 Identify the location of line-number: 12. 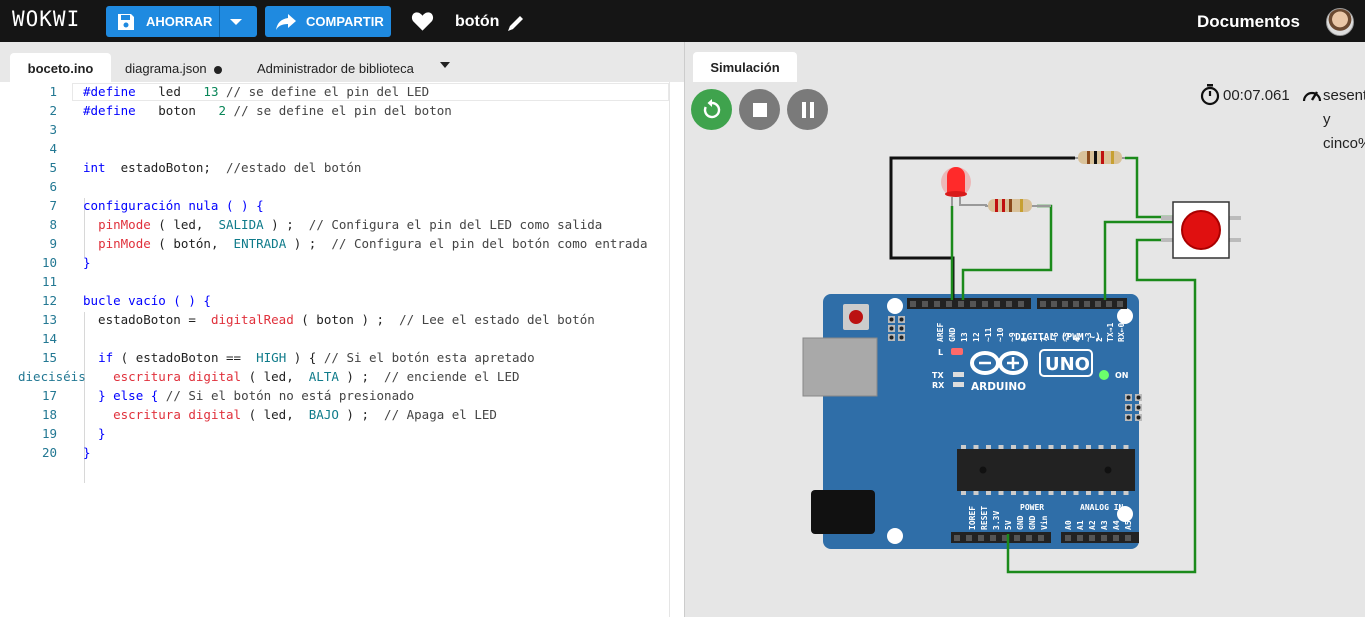
(49, 300).